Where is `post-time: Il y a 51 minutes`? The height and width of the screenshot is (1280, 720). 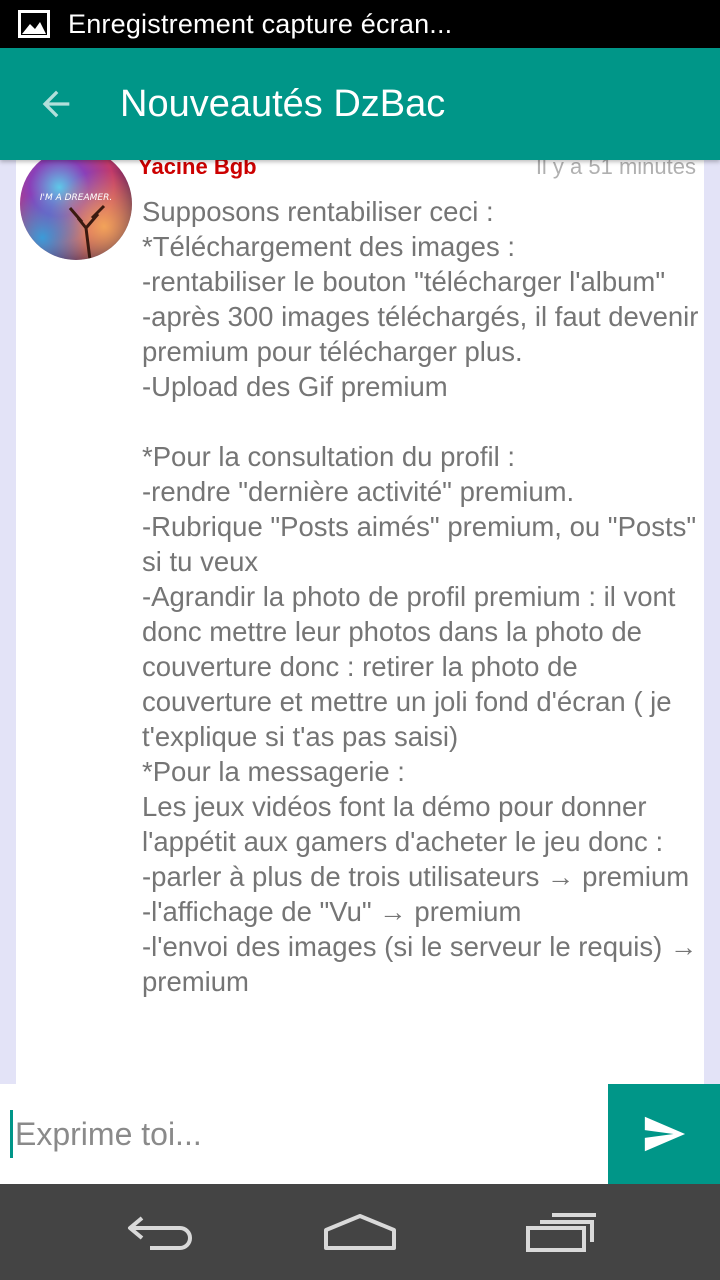
post-time: Il y a 51 minutes is located at coordinates (615, 169).